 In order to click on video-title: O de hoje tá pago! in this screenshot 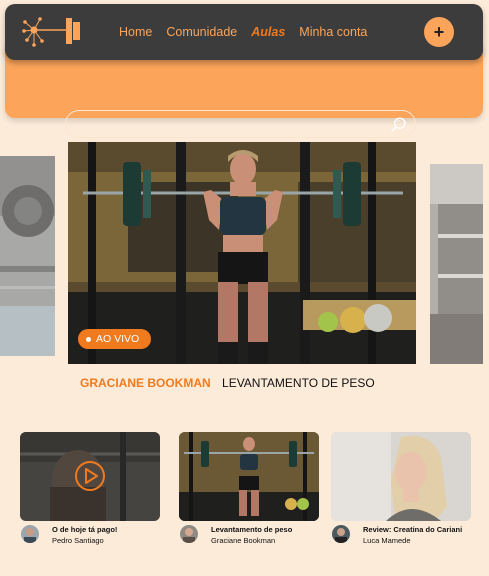, I will do `click(84, 529)`.